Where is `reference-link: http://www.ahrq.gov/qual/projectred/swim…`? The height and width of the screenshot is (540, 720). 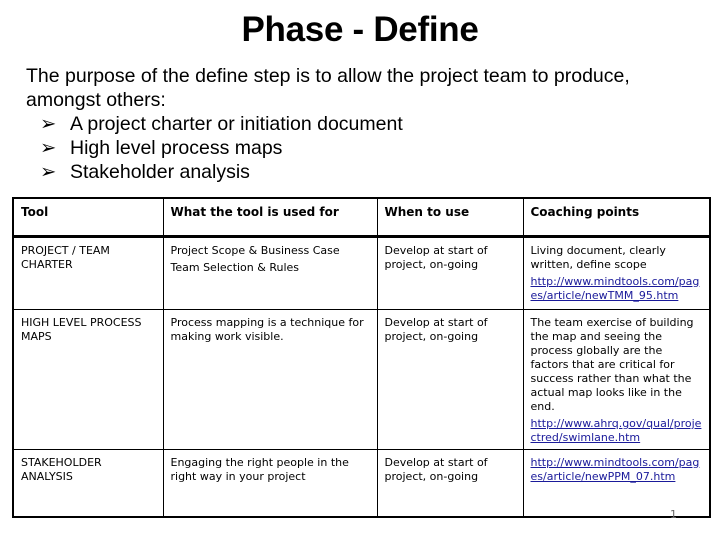
reference-link: http://www.ahrq.gov/qual/projectred/swim… is located at coordinates (617, 431).